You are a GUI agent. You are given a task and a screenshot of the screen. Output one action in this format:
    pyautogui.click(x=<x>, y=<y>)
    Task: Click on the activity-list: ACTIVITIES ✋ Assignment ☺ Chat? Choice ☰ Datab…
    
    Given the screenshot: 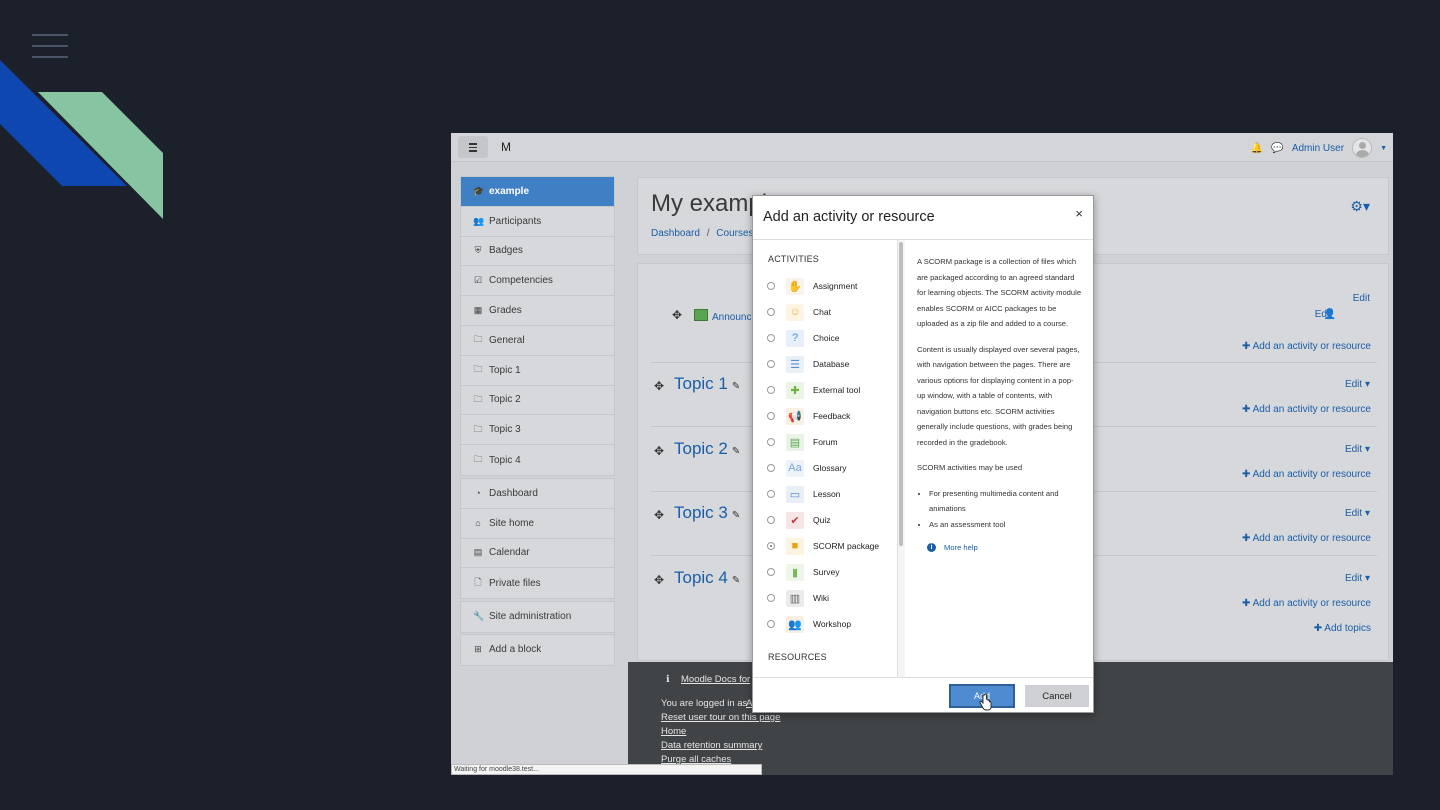 What is the action you would take?
    pyautogui.click(x=825, y=458)
    